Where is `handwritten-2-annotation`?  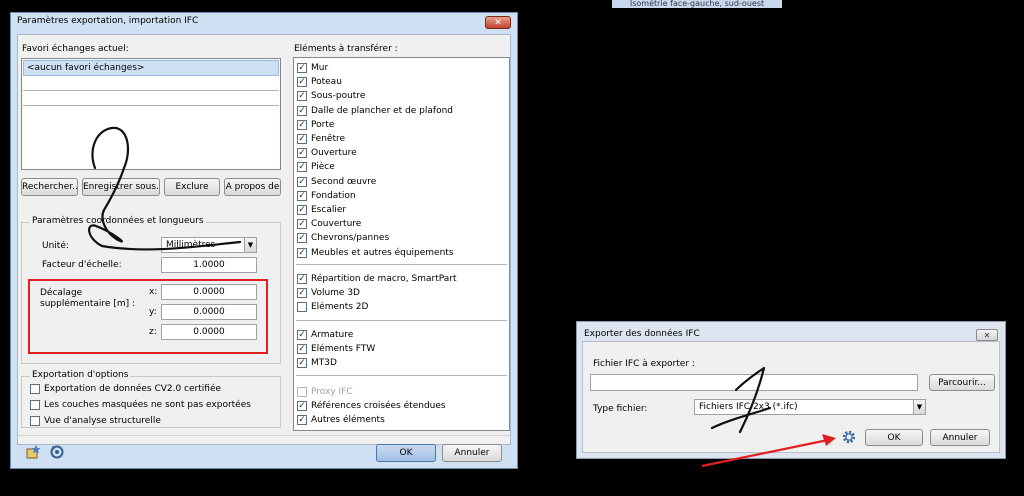
handwritten-2-annotation is located at coordinates (165, 188).